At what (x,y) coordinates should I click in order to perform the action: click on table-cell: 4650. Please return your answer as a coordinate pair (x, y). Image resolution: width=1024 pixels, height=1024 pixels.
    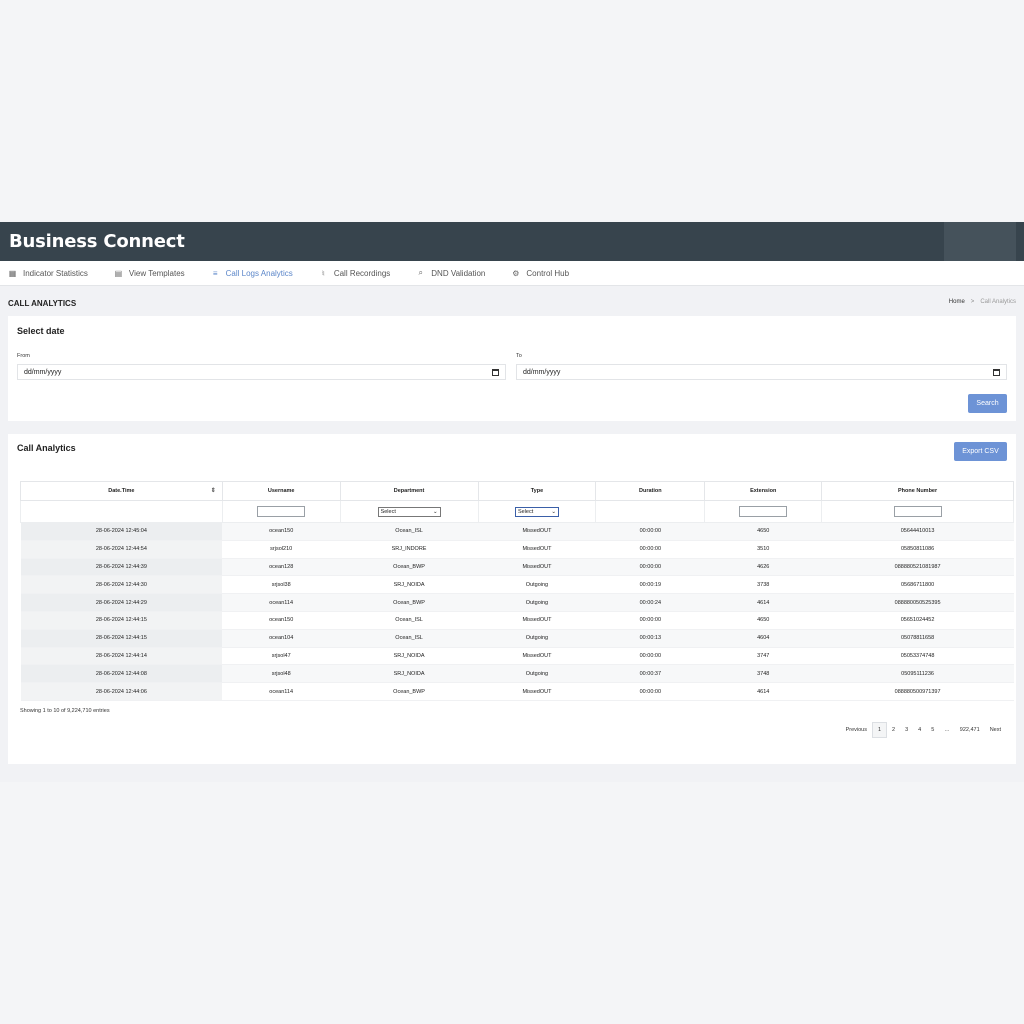
    Looking at the image, I should click on (763, 531).